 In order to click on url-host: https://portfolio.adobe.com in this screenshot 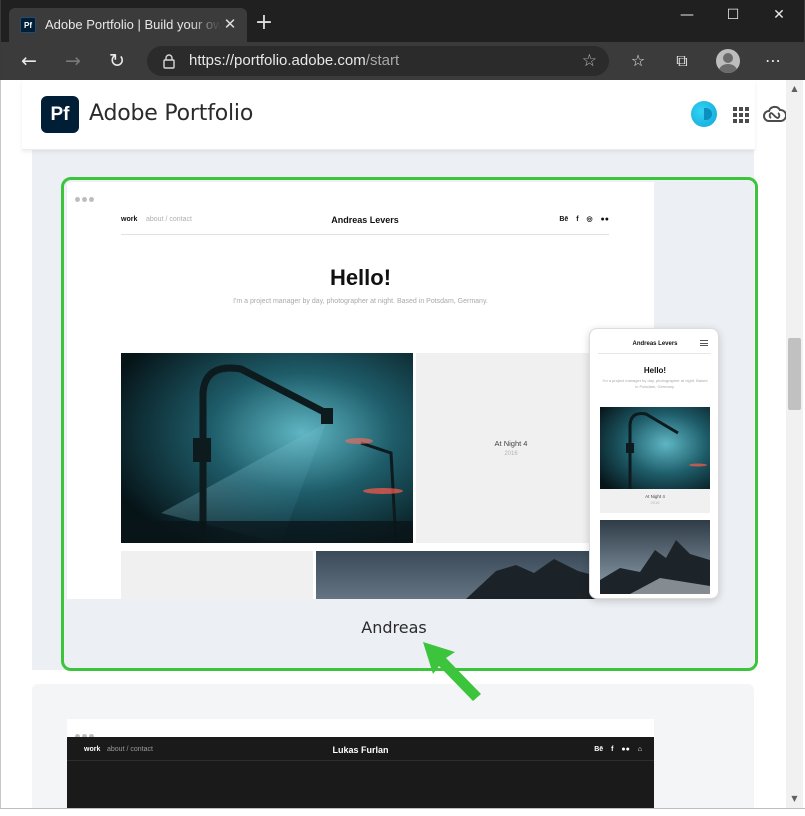, I will do `click(277, 60)`.